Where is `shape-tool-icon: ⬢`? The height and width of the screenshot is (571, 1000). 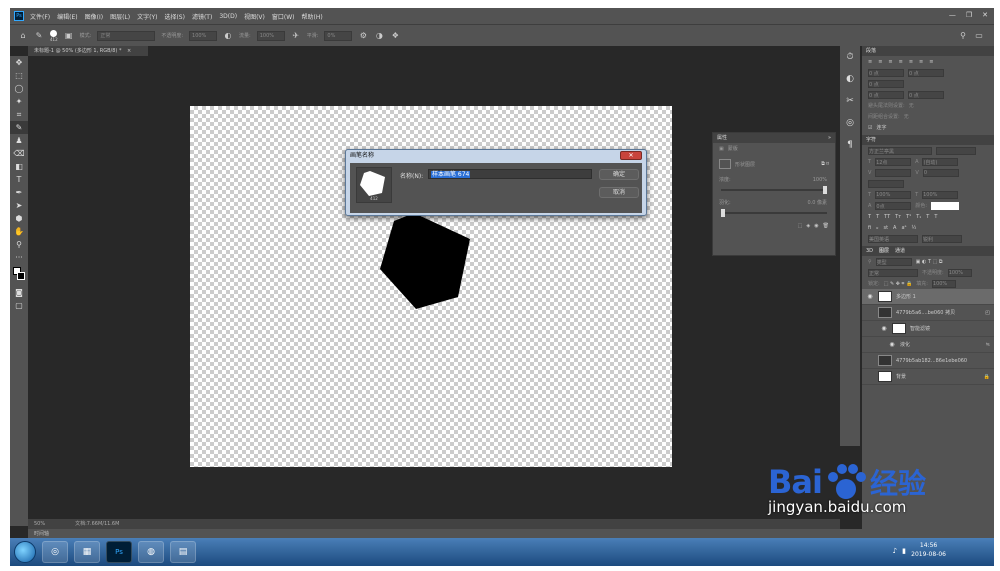 shape-tool-icon: ⬢ is located at coordinates (19, 218).